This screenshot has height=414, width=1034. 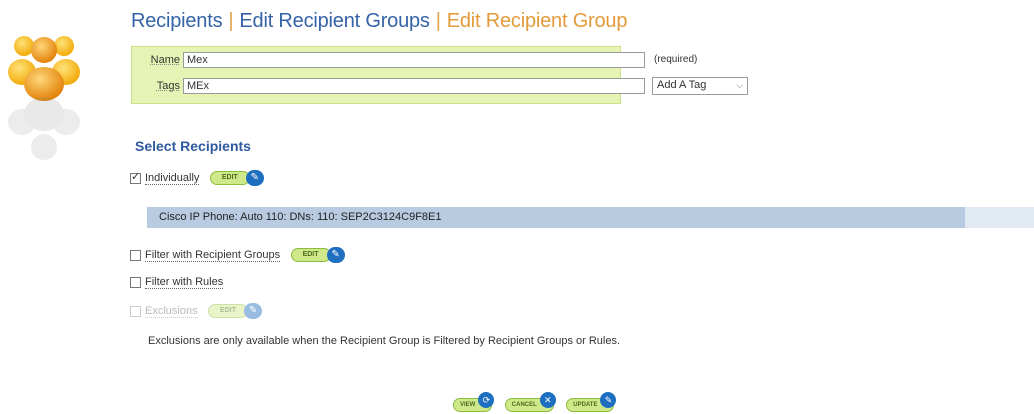 What do you see at coordinates (439, 75) in the screenshot?
I see `group-info-panel: Name (required) Tags Add A Tag ⌵` at bounding box center [439, 75].